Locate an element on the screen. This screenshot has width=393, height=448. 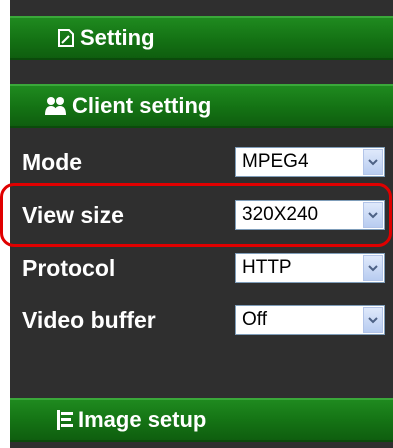
view-size-row: View size 320X240 is located at coordinates (201, 215).